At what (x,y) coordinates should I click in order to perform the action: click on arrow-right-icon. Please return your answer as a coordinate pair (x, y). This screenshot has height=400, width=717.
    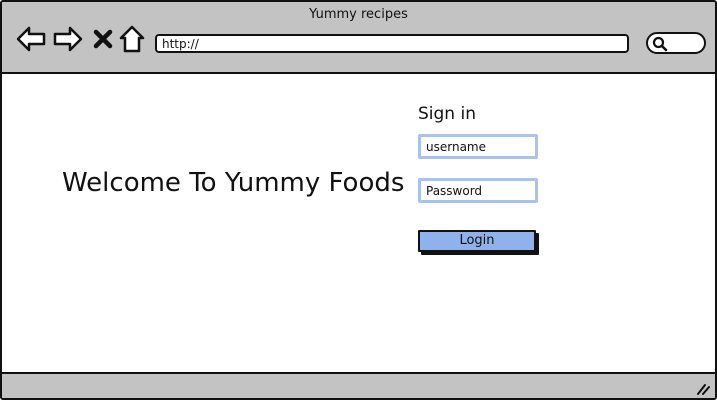
    Looking at the image, I should click on (68, 39).